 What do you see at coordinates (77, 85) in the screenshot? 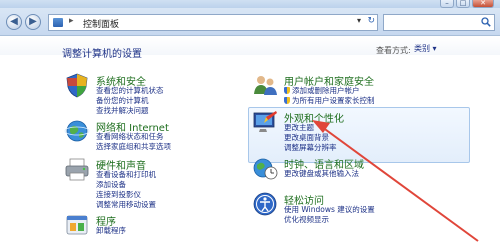
I see `security-shield-icon` at bounding box center [77, 85].